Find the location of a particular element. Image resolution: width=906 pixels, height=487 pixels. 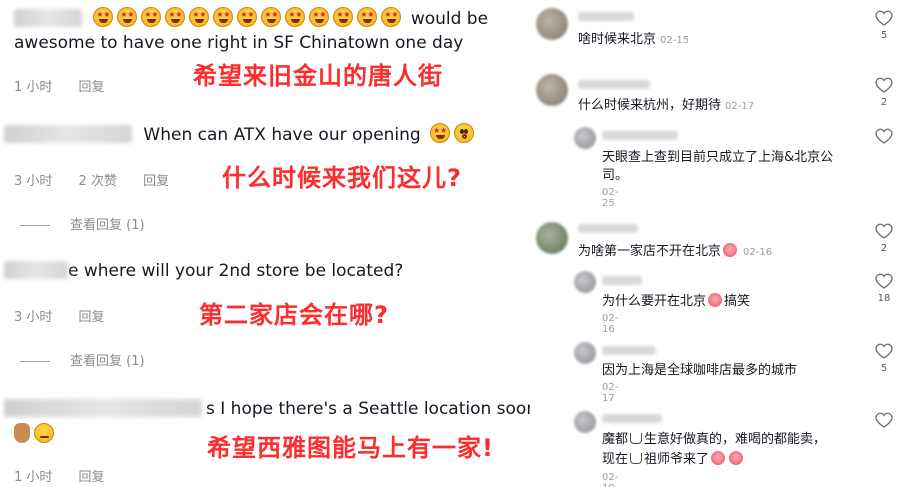

comment-date: 02-19 is located at coordinates (610, 479).